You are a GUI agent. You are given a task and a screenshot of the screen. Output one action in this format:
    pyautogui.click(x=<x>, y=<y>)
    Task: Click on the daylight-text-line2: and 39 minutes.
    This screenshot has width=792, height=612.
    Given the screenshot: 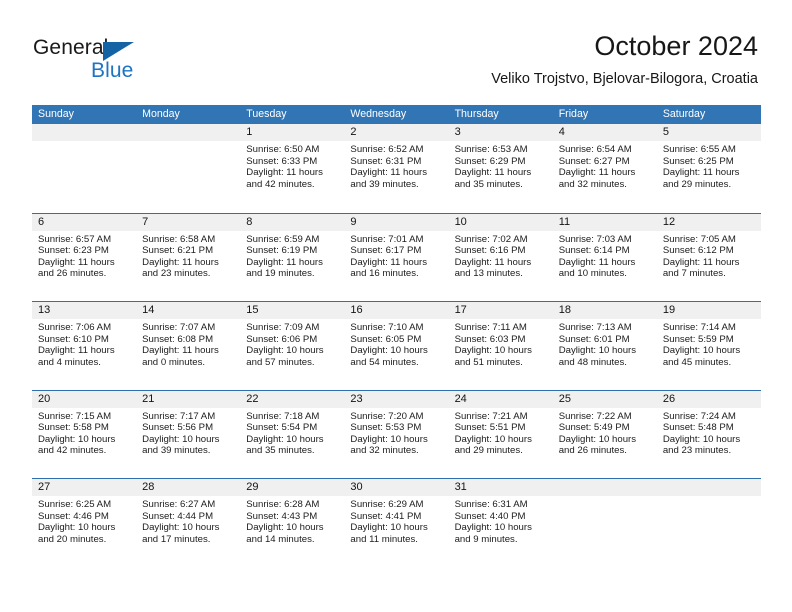 What is the action you would take?
    pyautogui.click(x=176, y=451)
    